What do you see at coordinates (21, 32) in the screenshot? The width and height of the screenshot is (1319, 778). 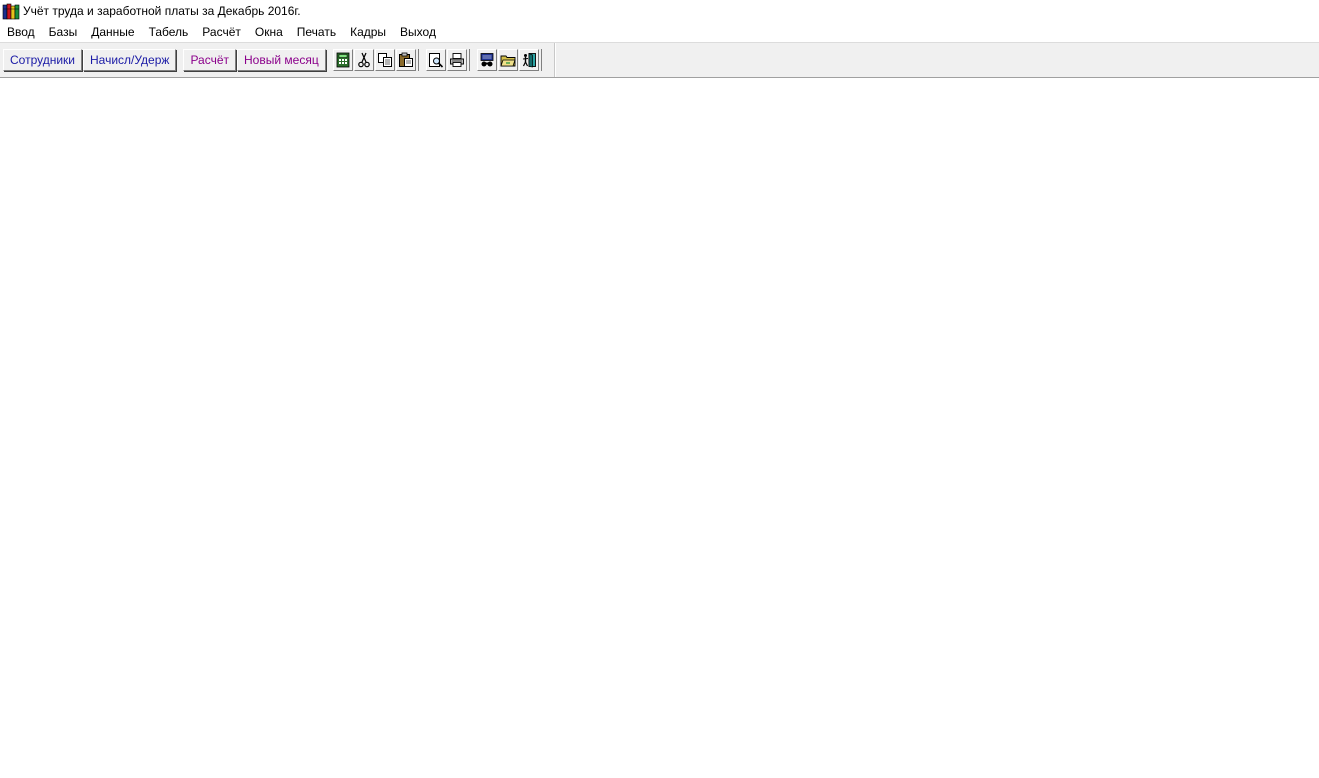 I see `menu-item-vvod: Ввод` at bounding box center [21, 32].